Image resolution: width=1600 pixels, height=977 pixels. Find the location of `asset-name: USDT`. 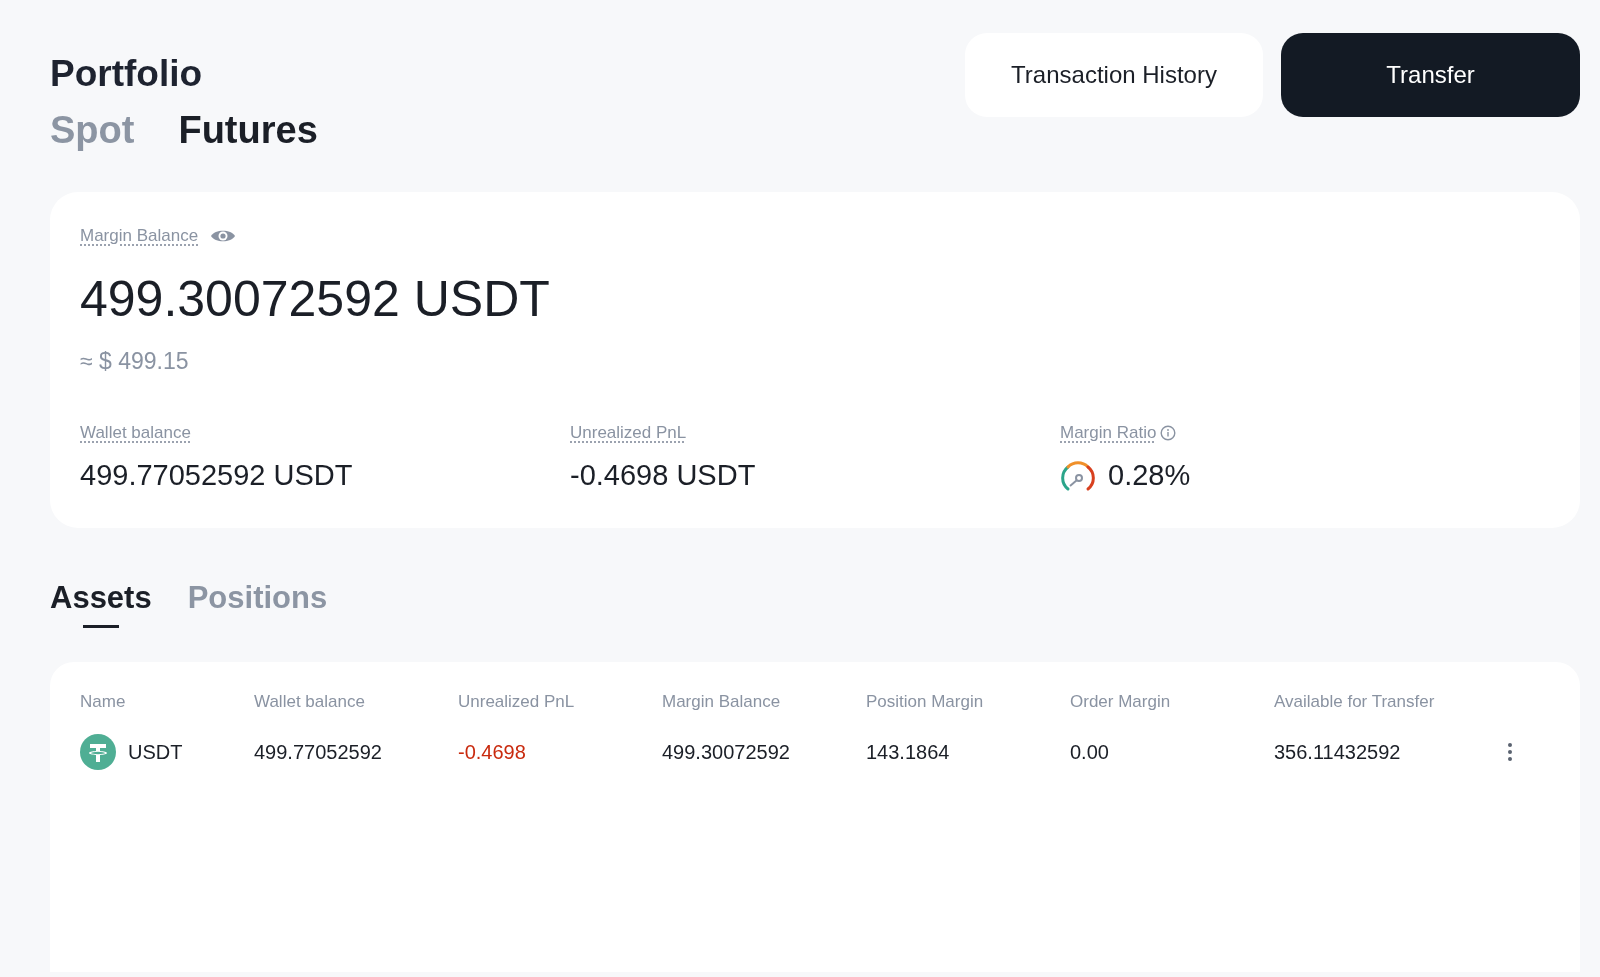

asset-name: USDT is located at coordinates (155, 752).